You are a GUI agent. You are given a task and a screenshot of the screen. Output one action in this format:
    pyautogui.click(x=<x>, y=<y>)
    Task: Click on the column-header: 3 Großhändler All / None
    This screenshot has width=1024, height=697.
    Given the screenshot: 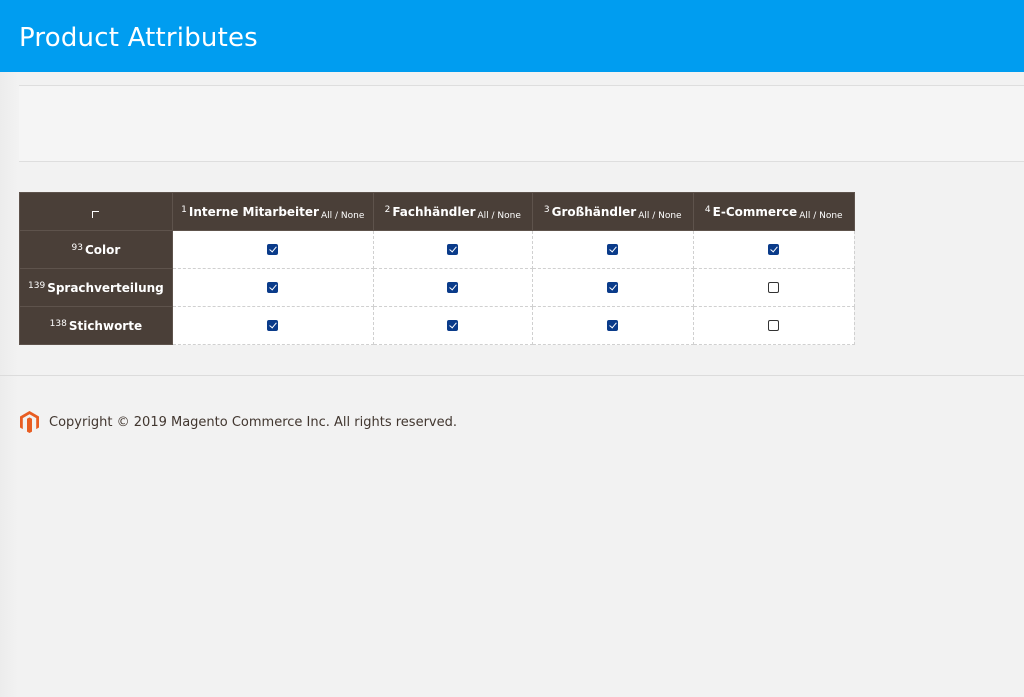 What is the action you would take?
    pyautogui.click(x=612, y=211)
    